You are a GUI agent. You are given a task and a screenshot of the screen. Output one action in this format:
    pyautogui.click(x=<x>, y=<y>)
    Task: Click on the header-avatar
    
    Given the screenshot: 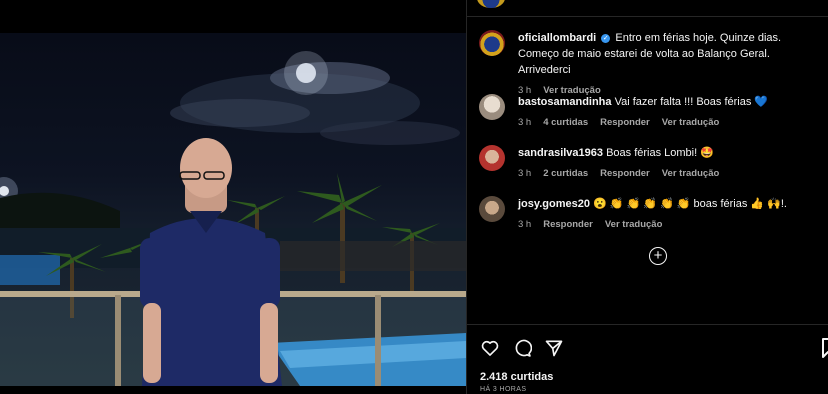 What is the action you would take?
    pyautogui.click(x=491, y=4)
    